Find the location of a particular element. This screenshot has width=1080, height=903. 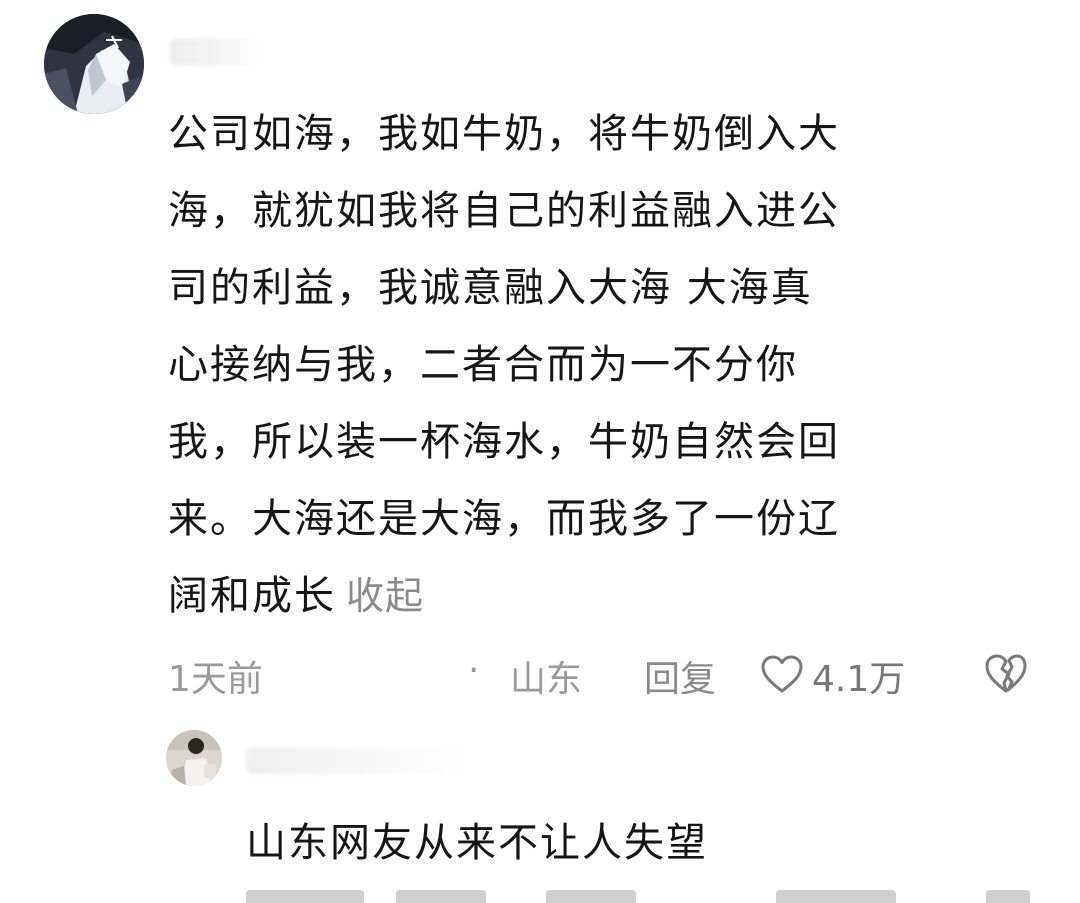

replier-avatar is located at coordinates (194, 758).